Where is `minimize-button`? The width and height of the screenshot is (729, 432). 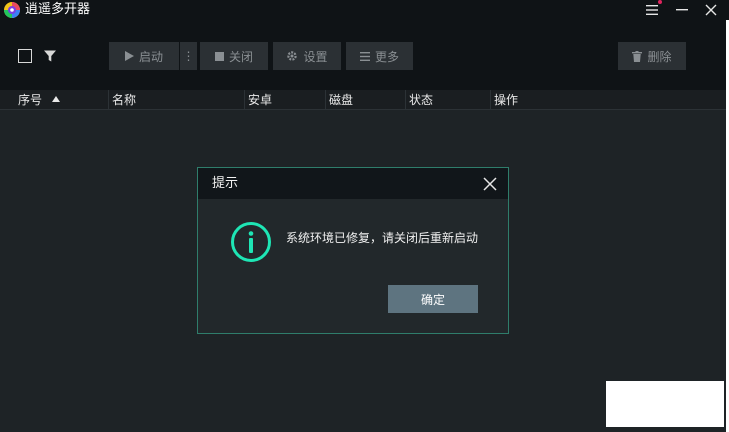 minimize-button is located at coordinates (682, 10).